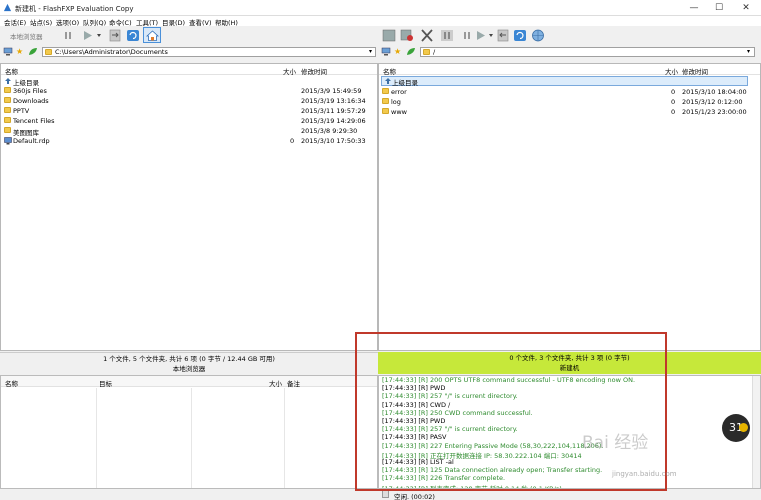 Image resolution: width=761 pixels, height=500 pixels. Describe the element at coordinates (418, 462) in the screenshot. I see `log-line: [17:44:33] [R] LIST -al` at that location.